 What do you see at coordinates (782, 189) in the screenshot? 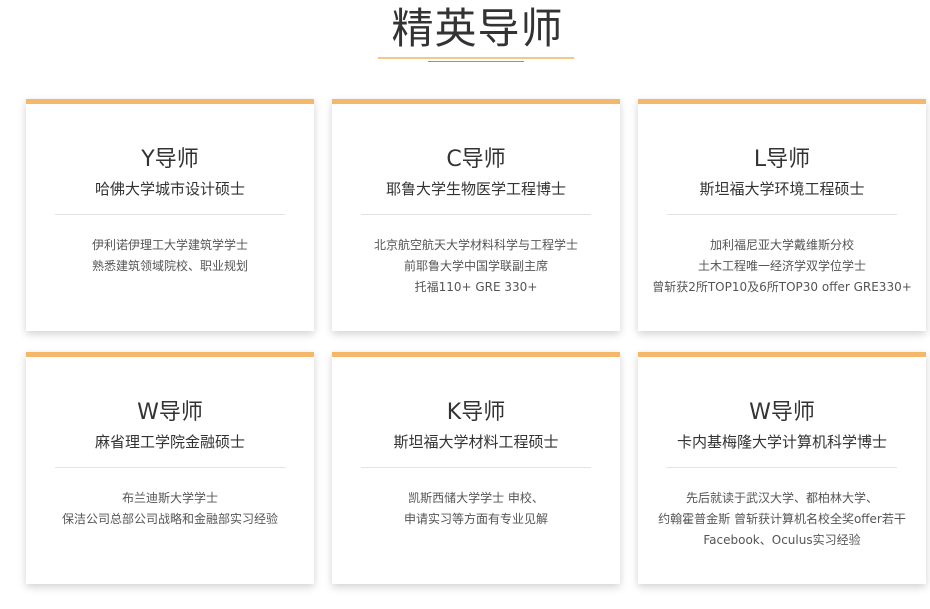
I see `mentor-degree: 斯坦福大学环境工程硕士` at bounding box center [782, 189].